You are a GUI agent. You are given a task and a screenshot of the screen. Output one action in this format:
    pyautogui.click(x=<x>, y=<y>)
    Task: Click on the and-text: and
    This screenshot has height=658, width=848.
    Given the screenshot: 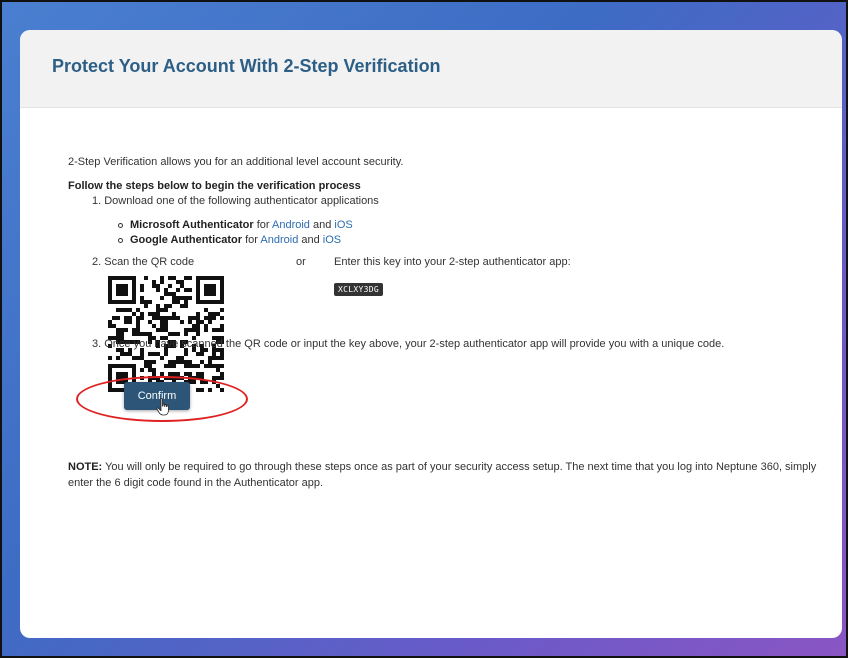 What is the action you would take?
    pyautogui.click(x=322, y=225)
    